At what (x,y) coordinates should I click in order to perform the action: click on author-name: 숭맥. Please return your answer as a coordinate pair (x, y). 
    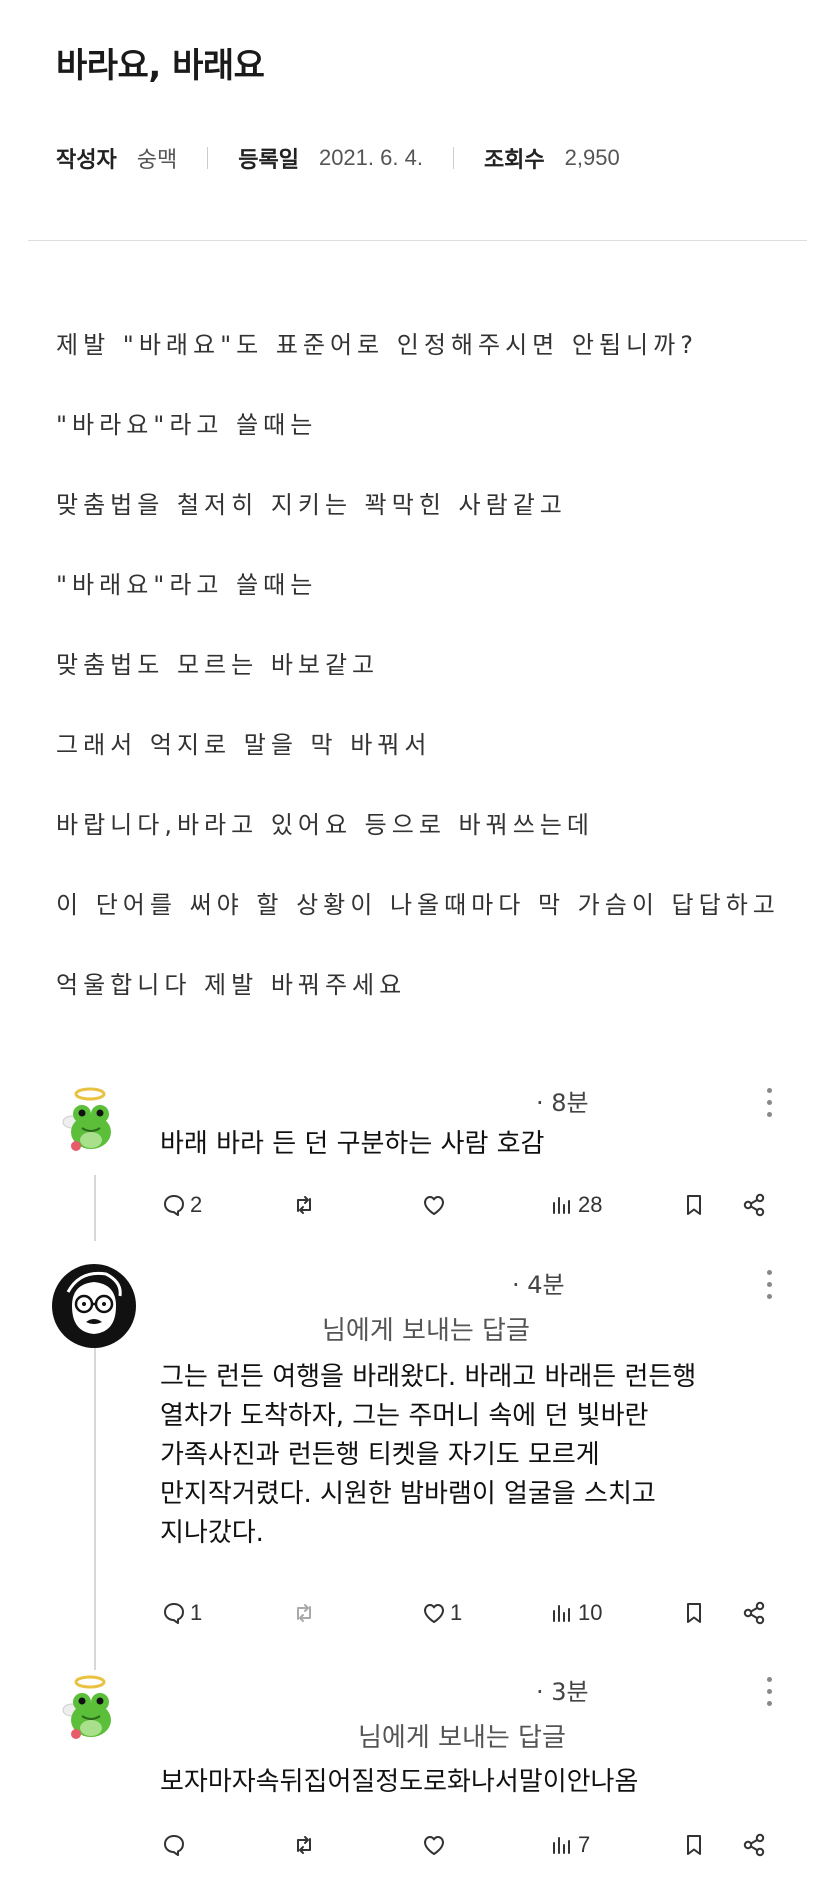
    Looking at the image, I should click on (157, 158).